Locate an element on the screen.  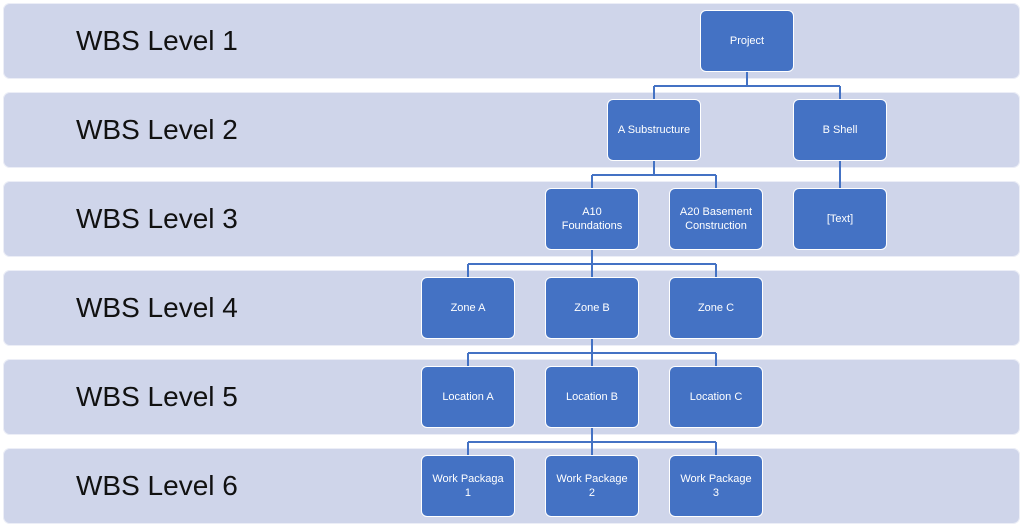
wbs-level-2-label: WBS Level 2 is located at coordinates (157, 129).